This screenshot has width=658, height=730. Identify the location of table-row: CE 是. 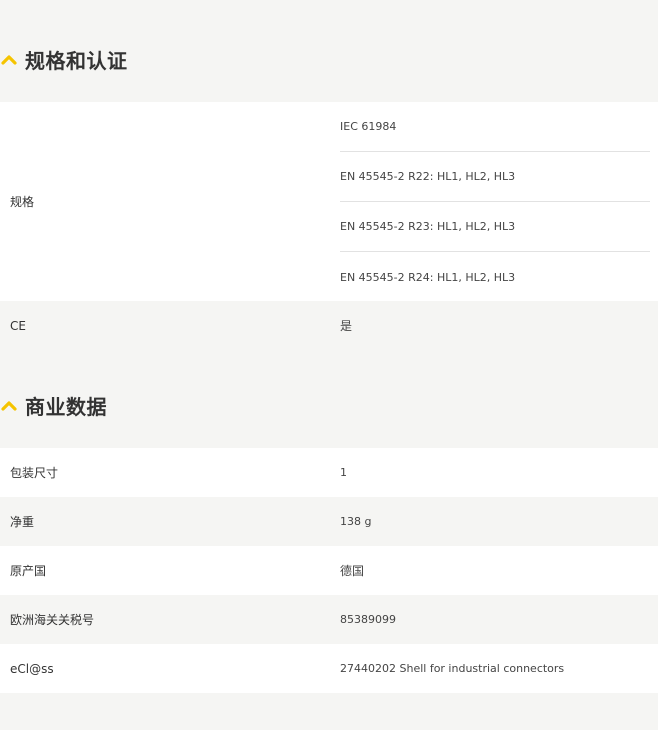
(329, 325).